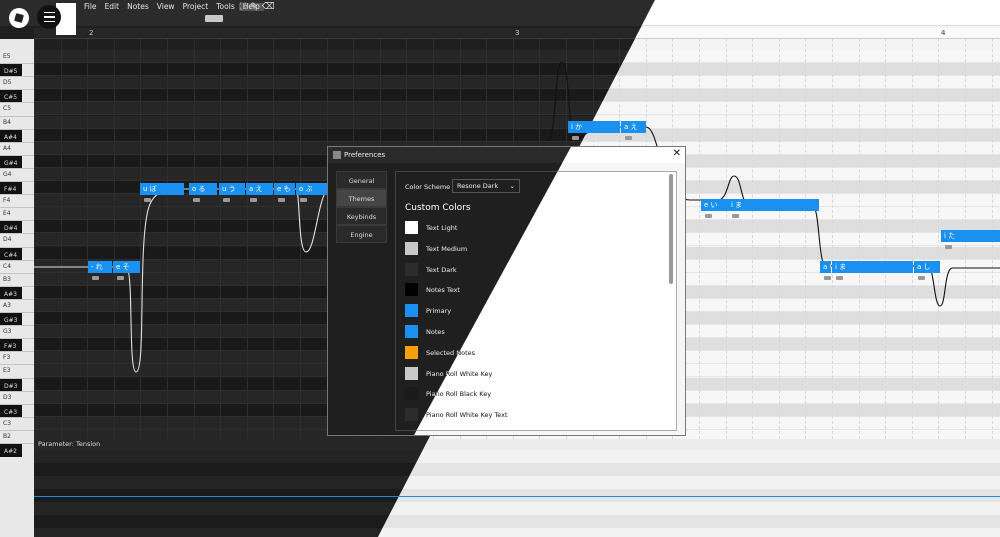 This screenshot has height=537, width=1000. I want to click on piano-key-black: C#4, so click(11, 254).